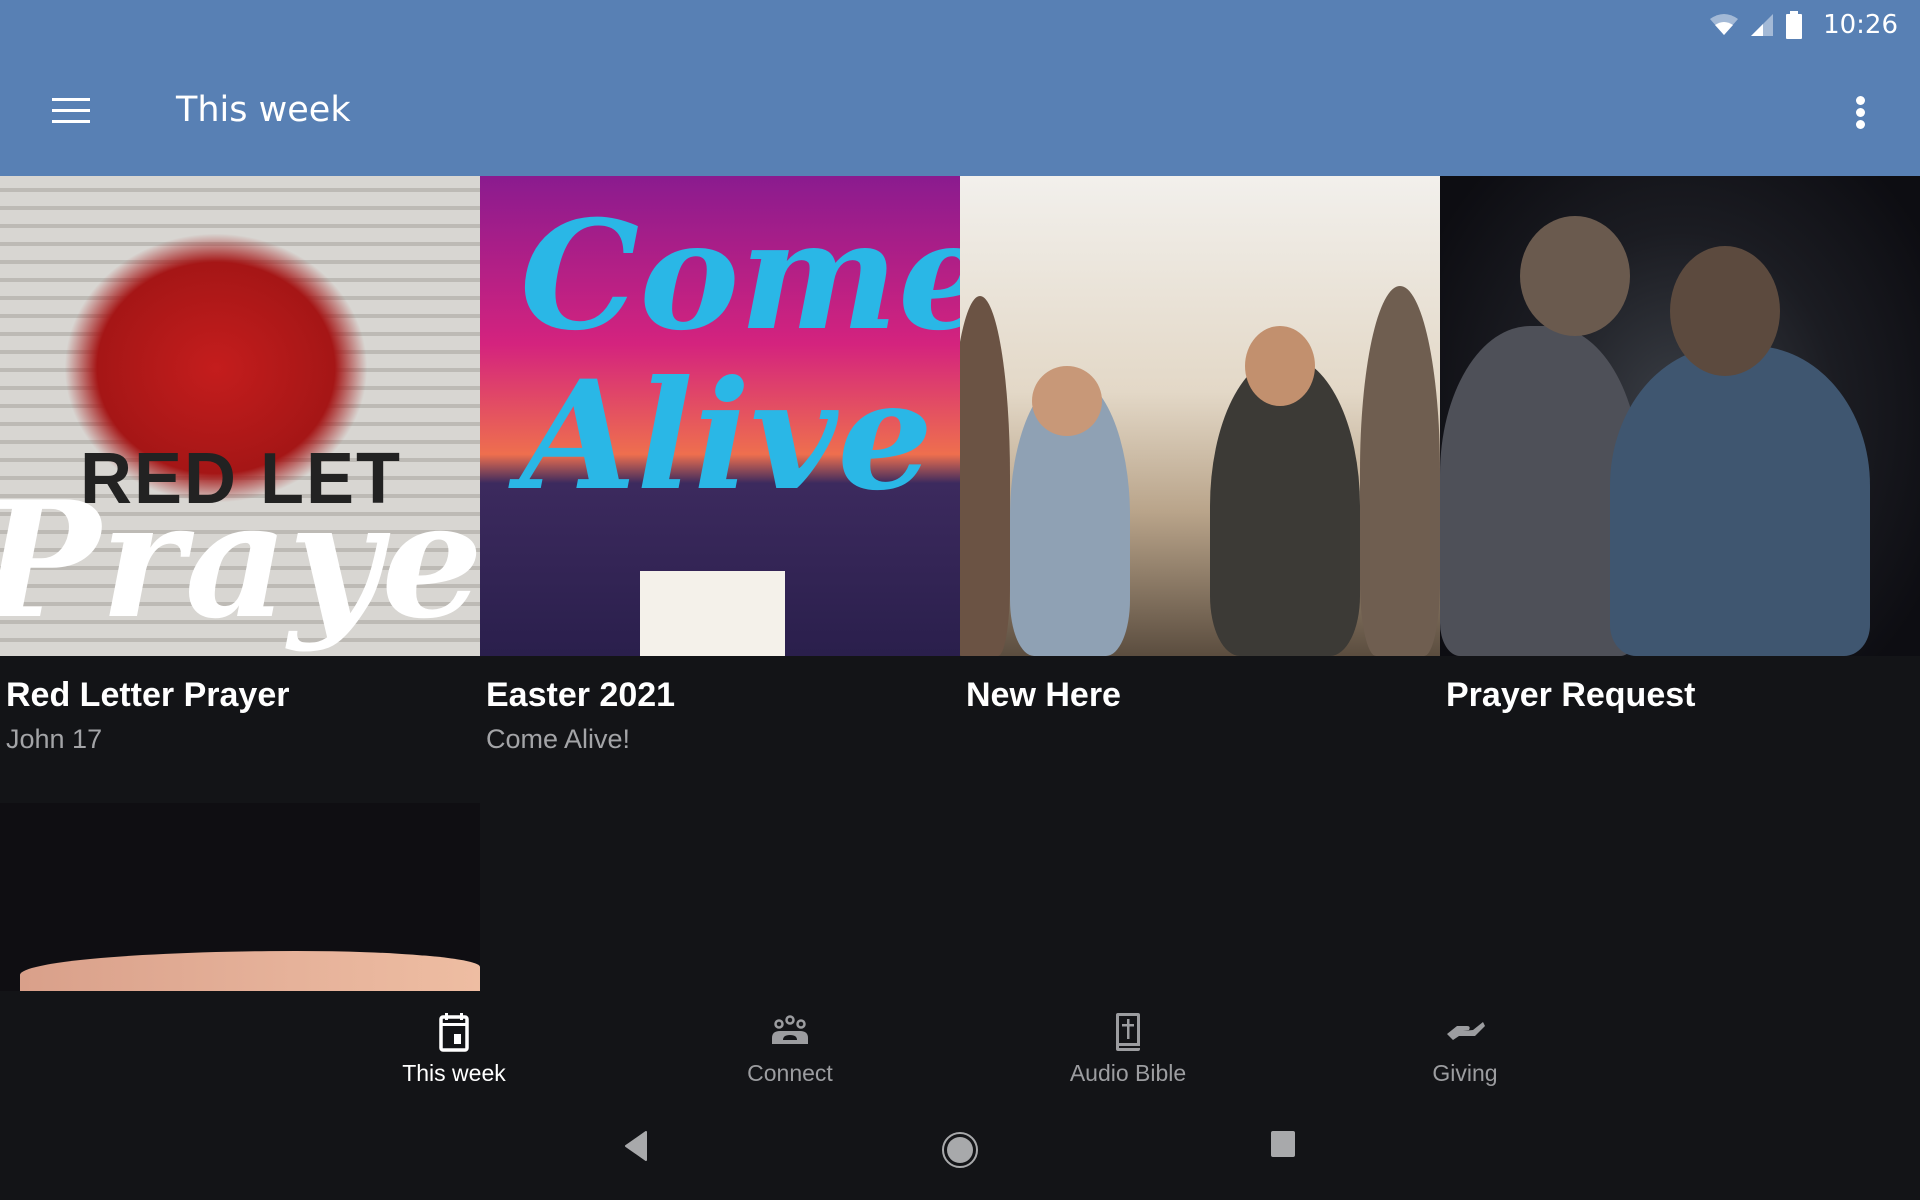  I want to click on tab-this-week: This week, so click(454, 1048).